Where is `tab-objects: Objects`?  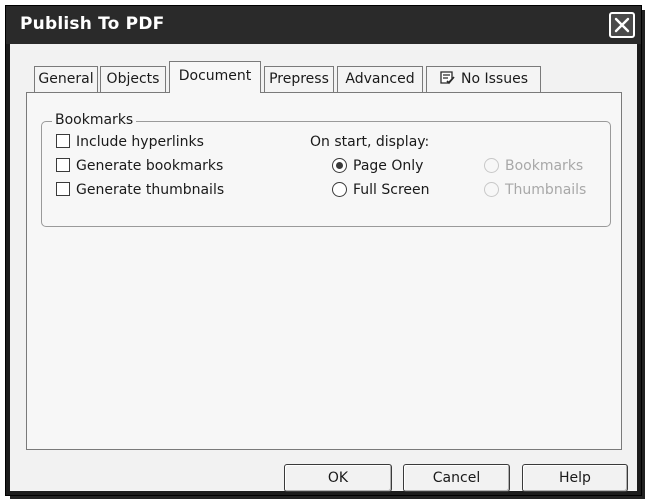
tab-objects: Objects is located at coordinates (133, 79).